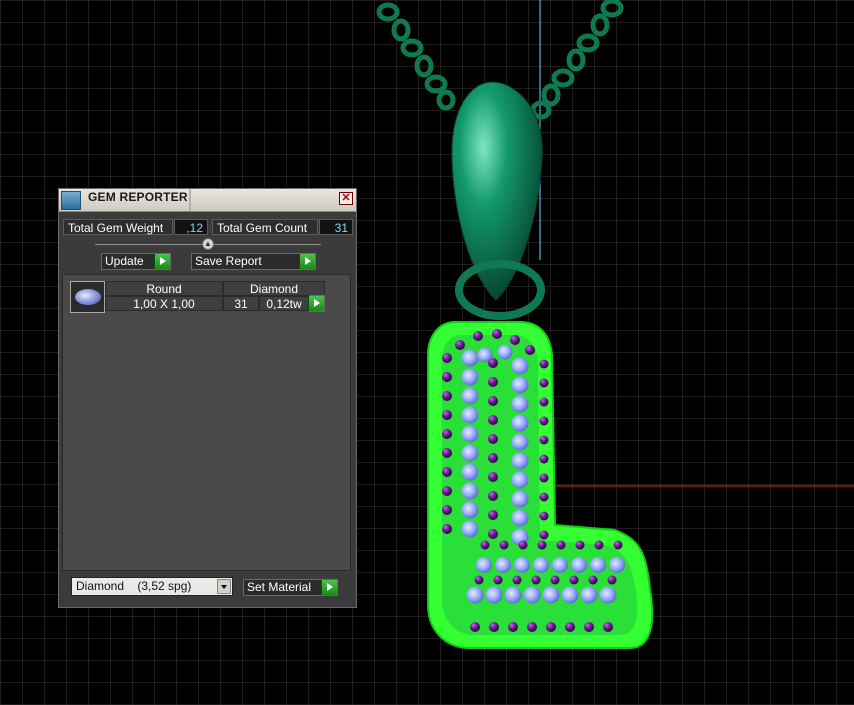  I want to click on close-icon: ✕, so click(346, 198).